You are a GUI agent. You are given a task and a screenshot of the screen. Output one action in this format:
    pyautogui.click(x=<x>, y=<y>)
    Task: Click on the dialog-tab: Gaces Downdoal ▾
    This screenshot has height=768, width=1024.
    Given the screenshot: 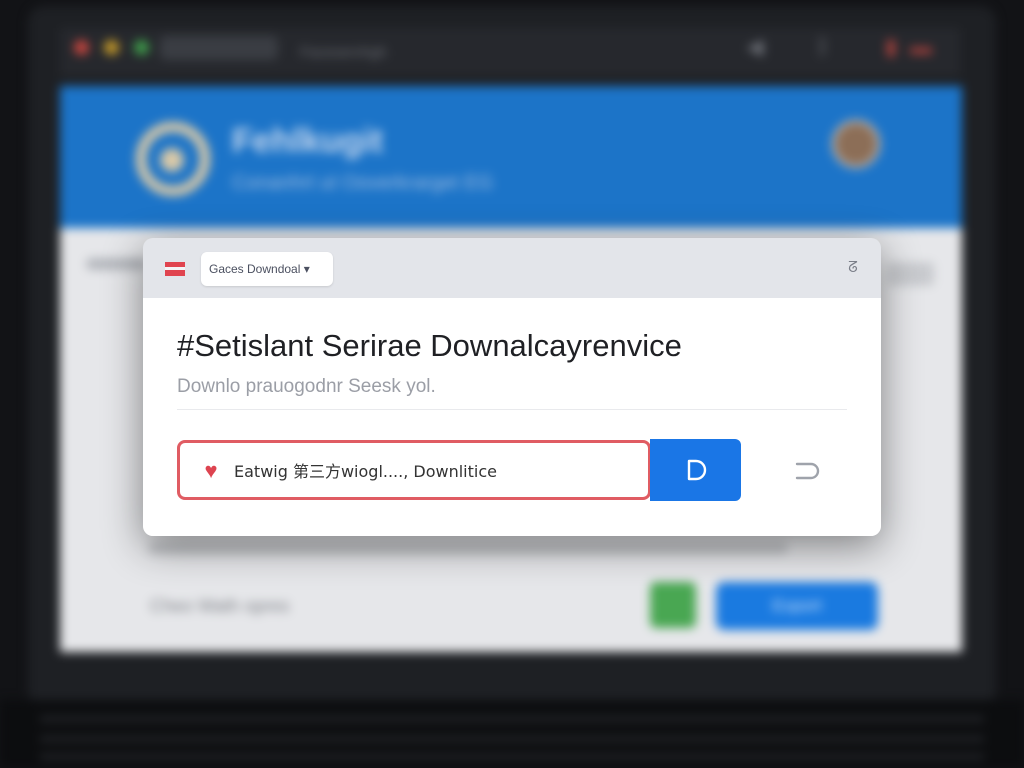 What is the action you would take?
    pyautogui.click(x=267, y=269)
    